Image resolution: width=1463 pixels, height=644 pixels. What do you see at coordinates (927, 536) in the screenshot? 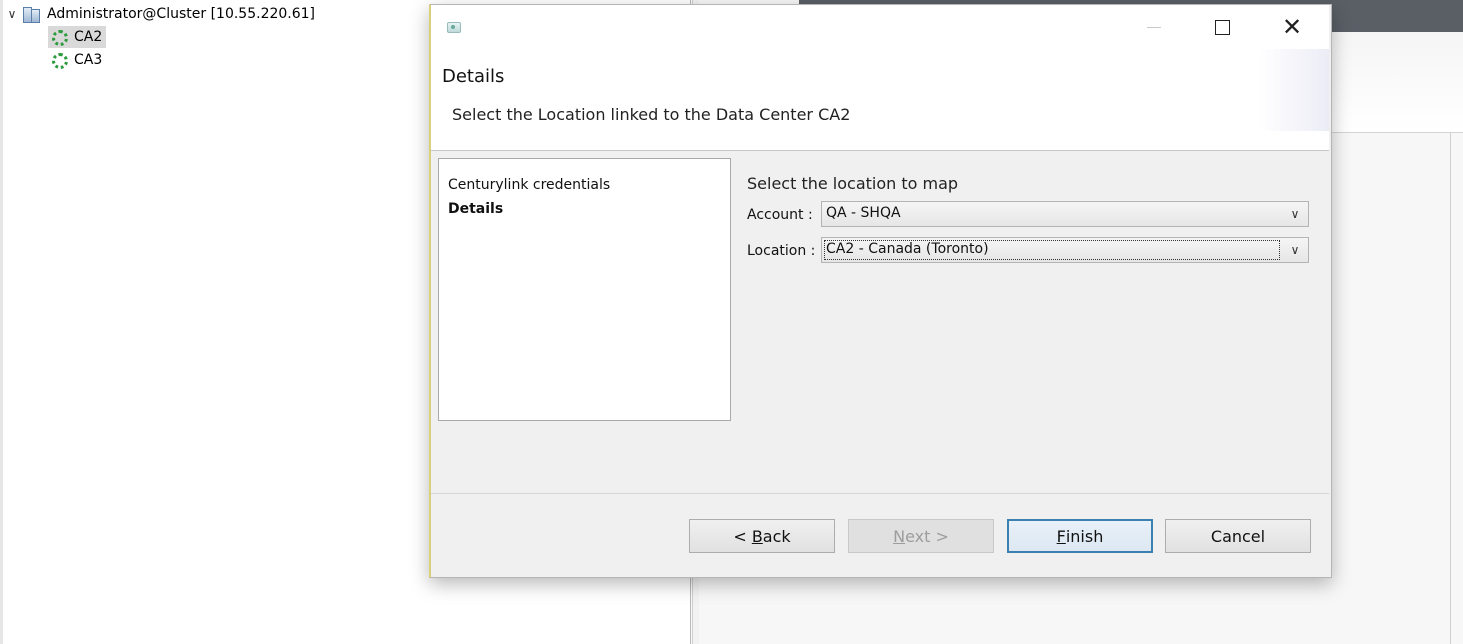
I see `next-rest: ext >` at bounding box center [927, 536].